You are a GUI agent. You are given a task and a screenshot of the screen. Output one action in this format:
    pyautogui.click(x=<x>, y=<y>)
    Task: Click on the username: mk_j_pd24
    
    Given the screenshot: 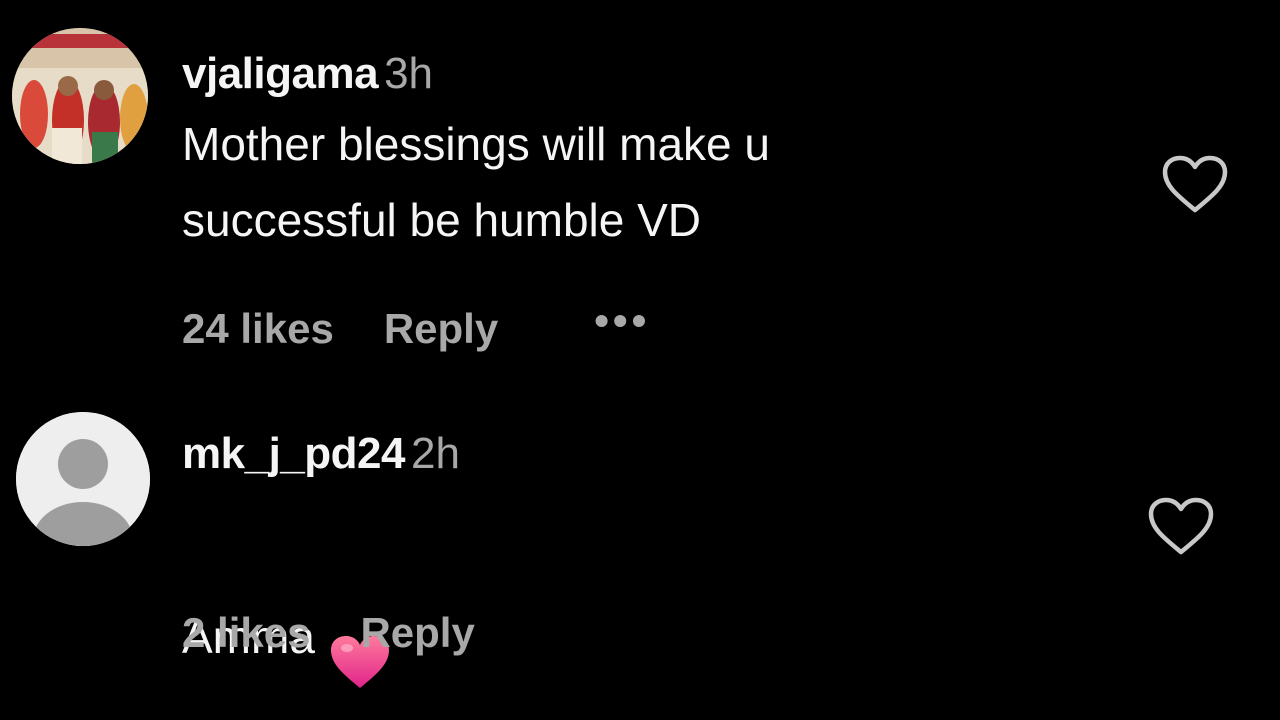 What is the action you would take?
    pyautogui.click(x=293, y=453)
    